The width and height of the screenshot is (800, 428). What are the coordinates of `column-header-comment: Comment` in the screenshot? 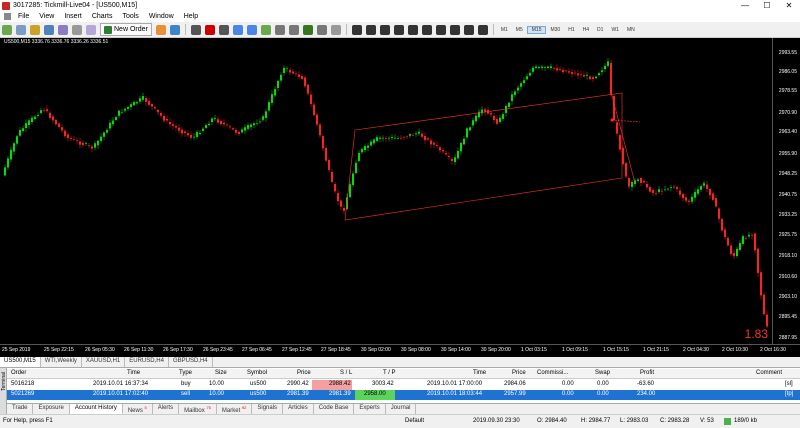 It's located at (769, 373).